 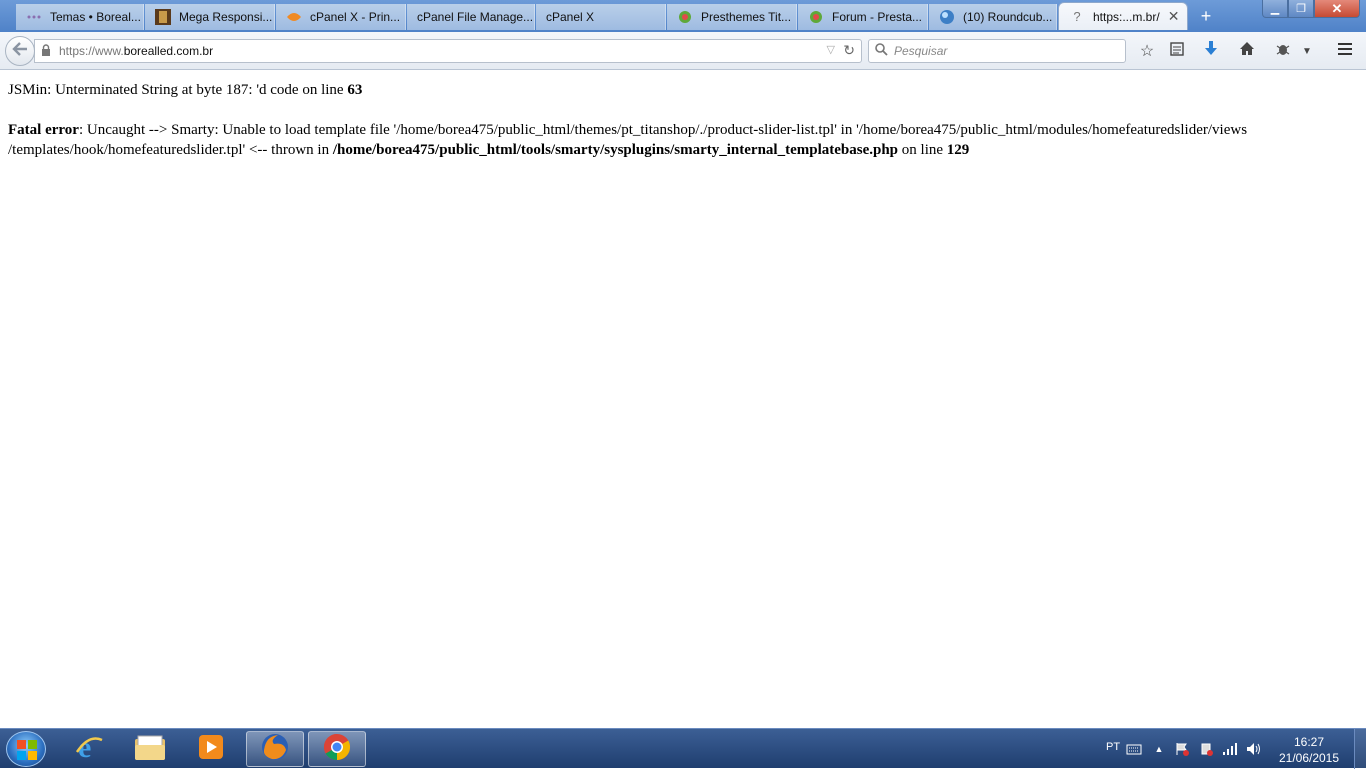 I want to click on home-button, so click(x=1247, y=51).